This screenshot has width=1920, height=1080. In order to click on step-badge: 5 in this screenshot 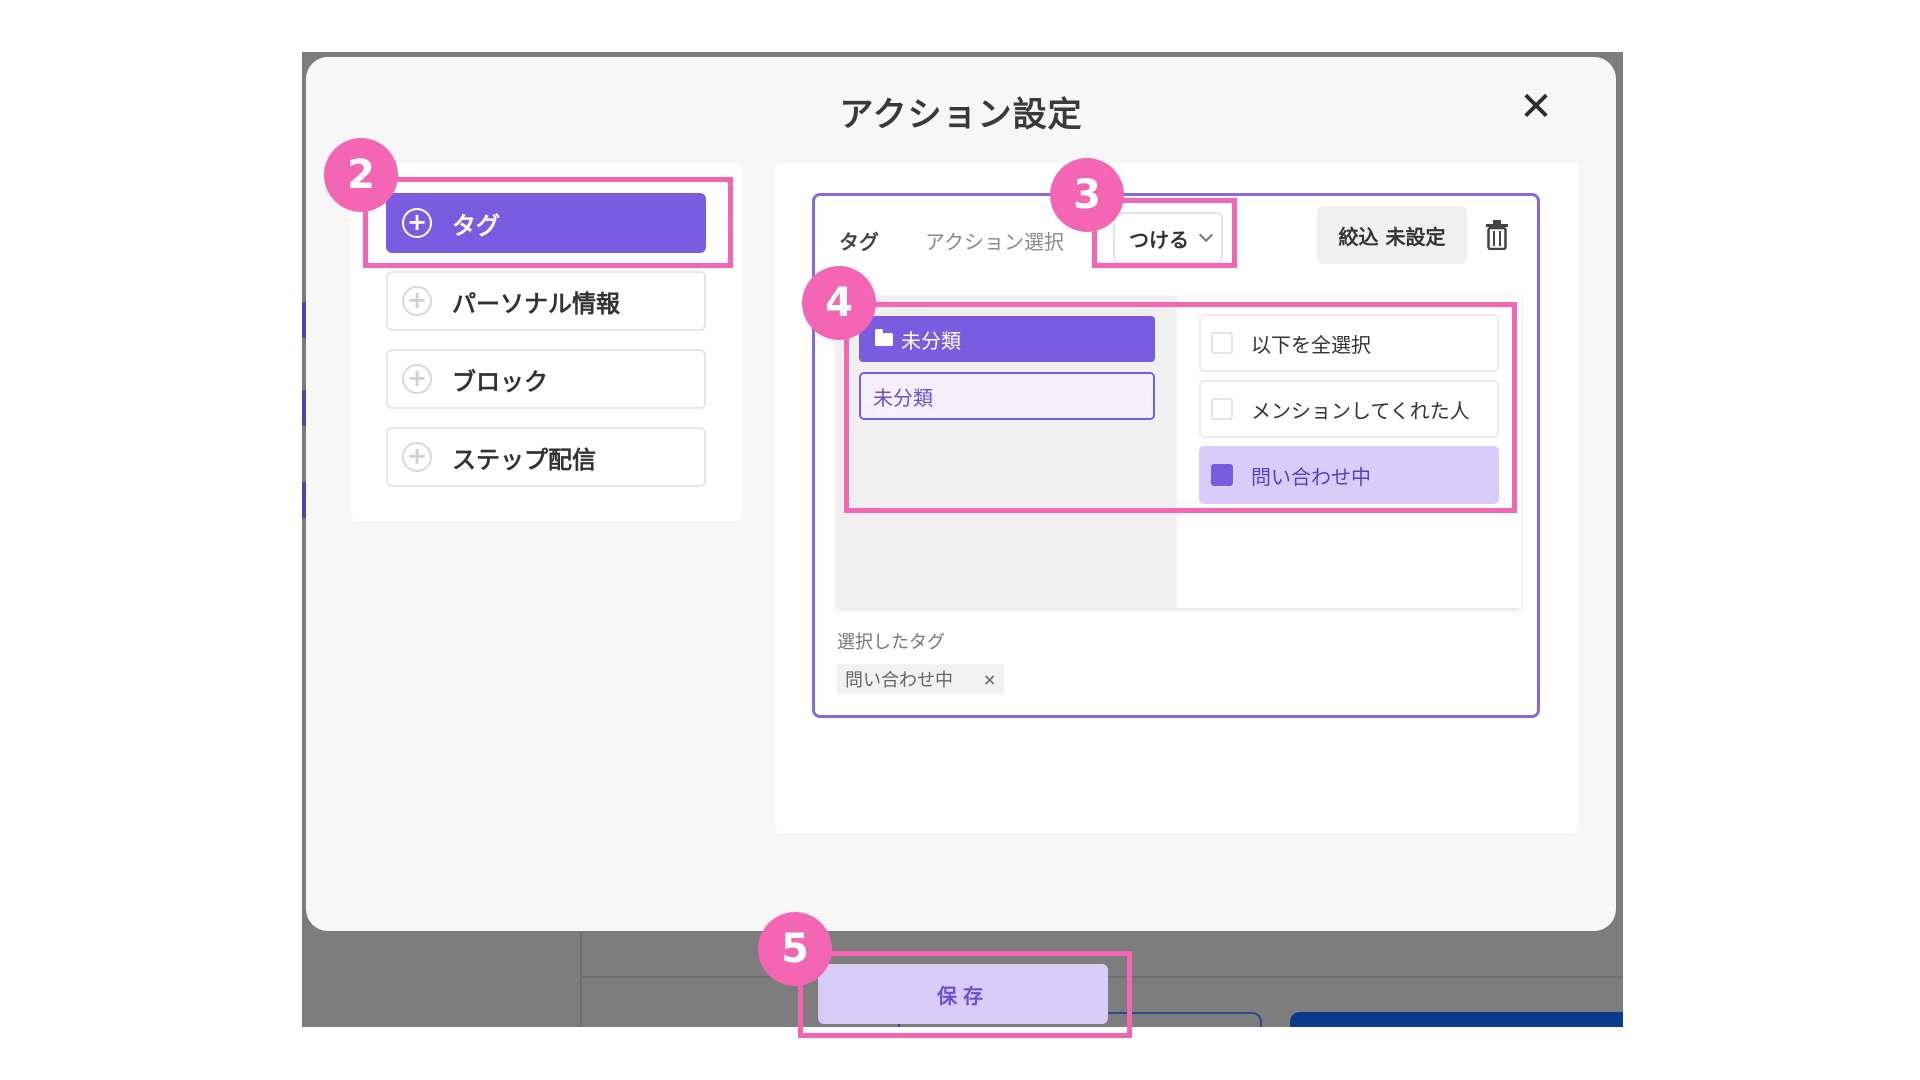, I will do `click(795, 949)`.